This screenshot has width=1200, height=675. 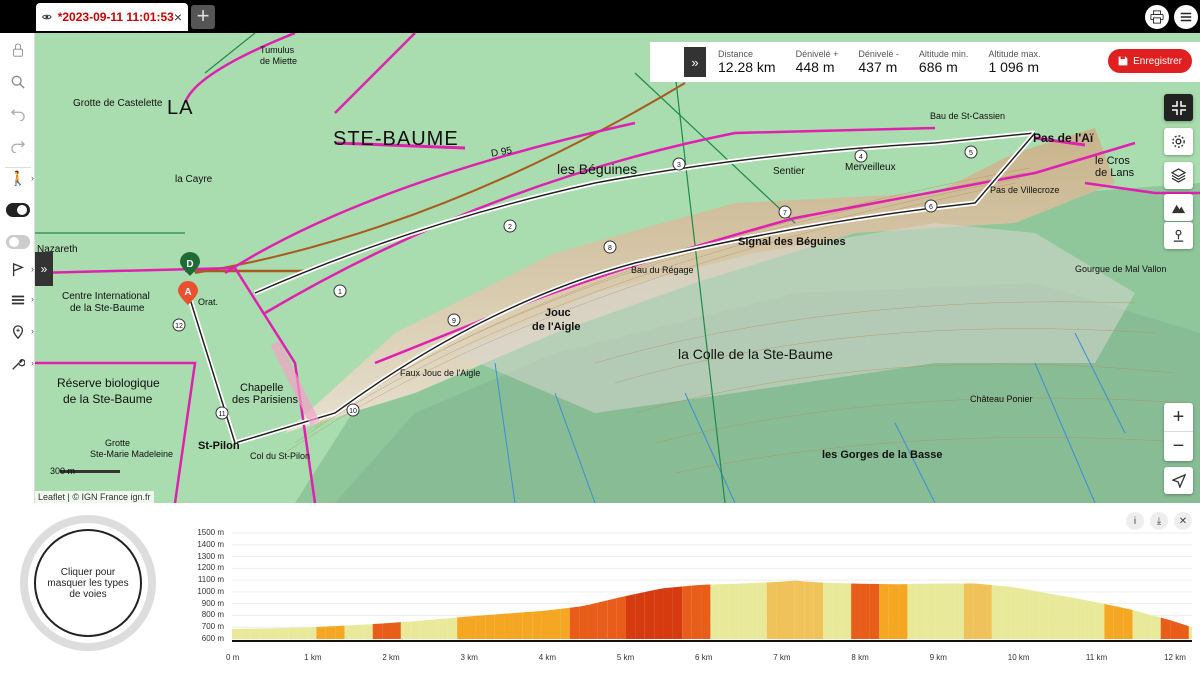 What do you see at coordinates (47, 17) in the screenshot?
I see `eye-icon` at bounding box center [47, 17].